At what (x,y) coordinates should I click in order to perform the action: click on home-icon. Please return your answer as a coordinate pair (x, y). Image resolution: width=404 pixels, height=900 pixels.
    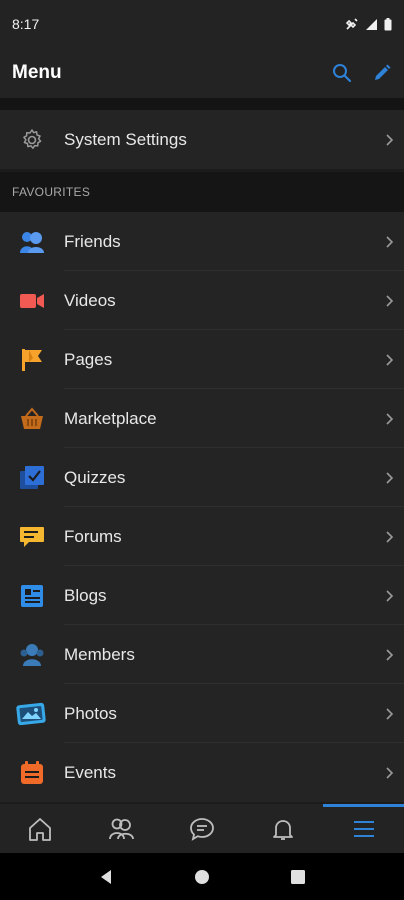
    Looking at the image, I should click on (40, 829).